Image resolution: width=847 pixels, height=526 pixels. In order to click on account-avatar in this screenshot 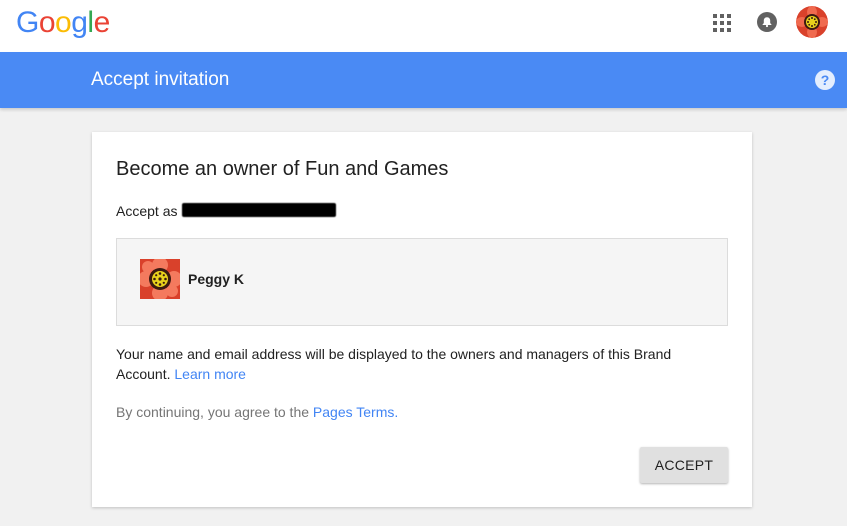, I will do `click(812, 22)`.